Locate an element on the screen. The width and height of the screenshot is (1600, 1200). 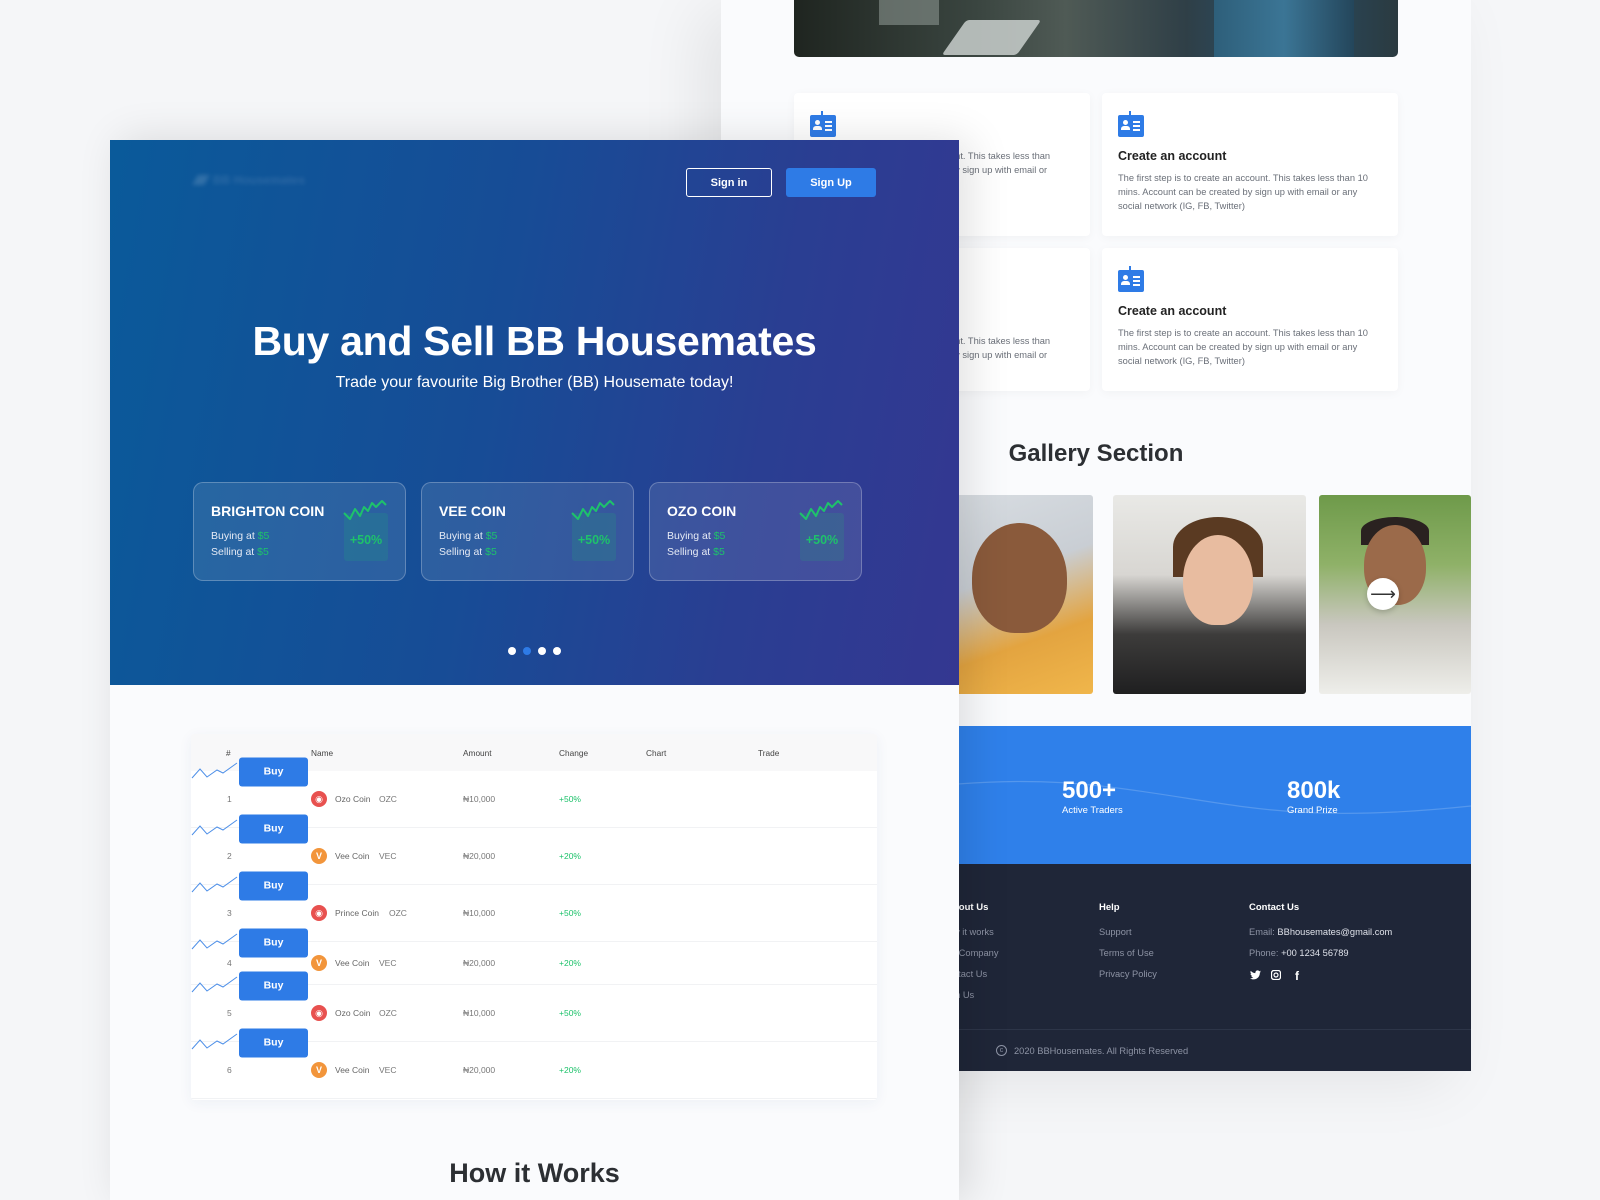
row-number: 1 is located at coordinates (229, 799).